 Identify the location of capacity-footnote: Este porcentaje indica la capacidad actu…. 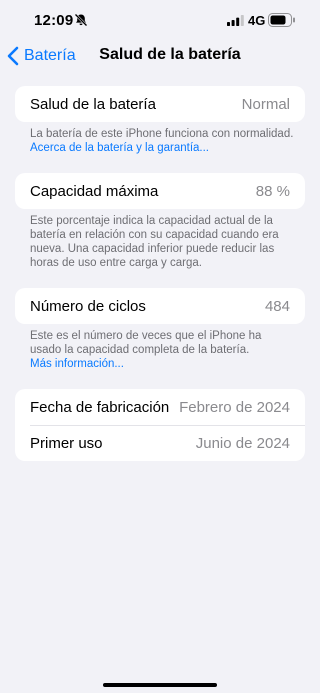
(162, 242).